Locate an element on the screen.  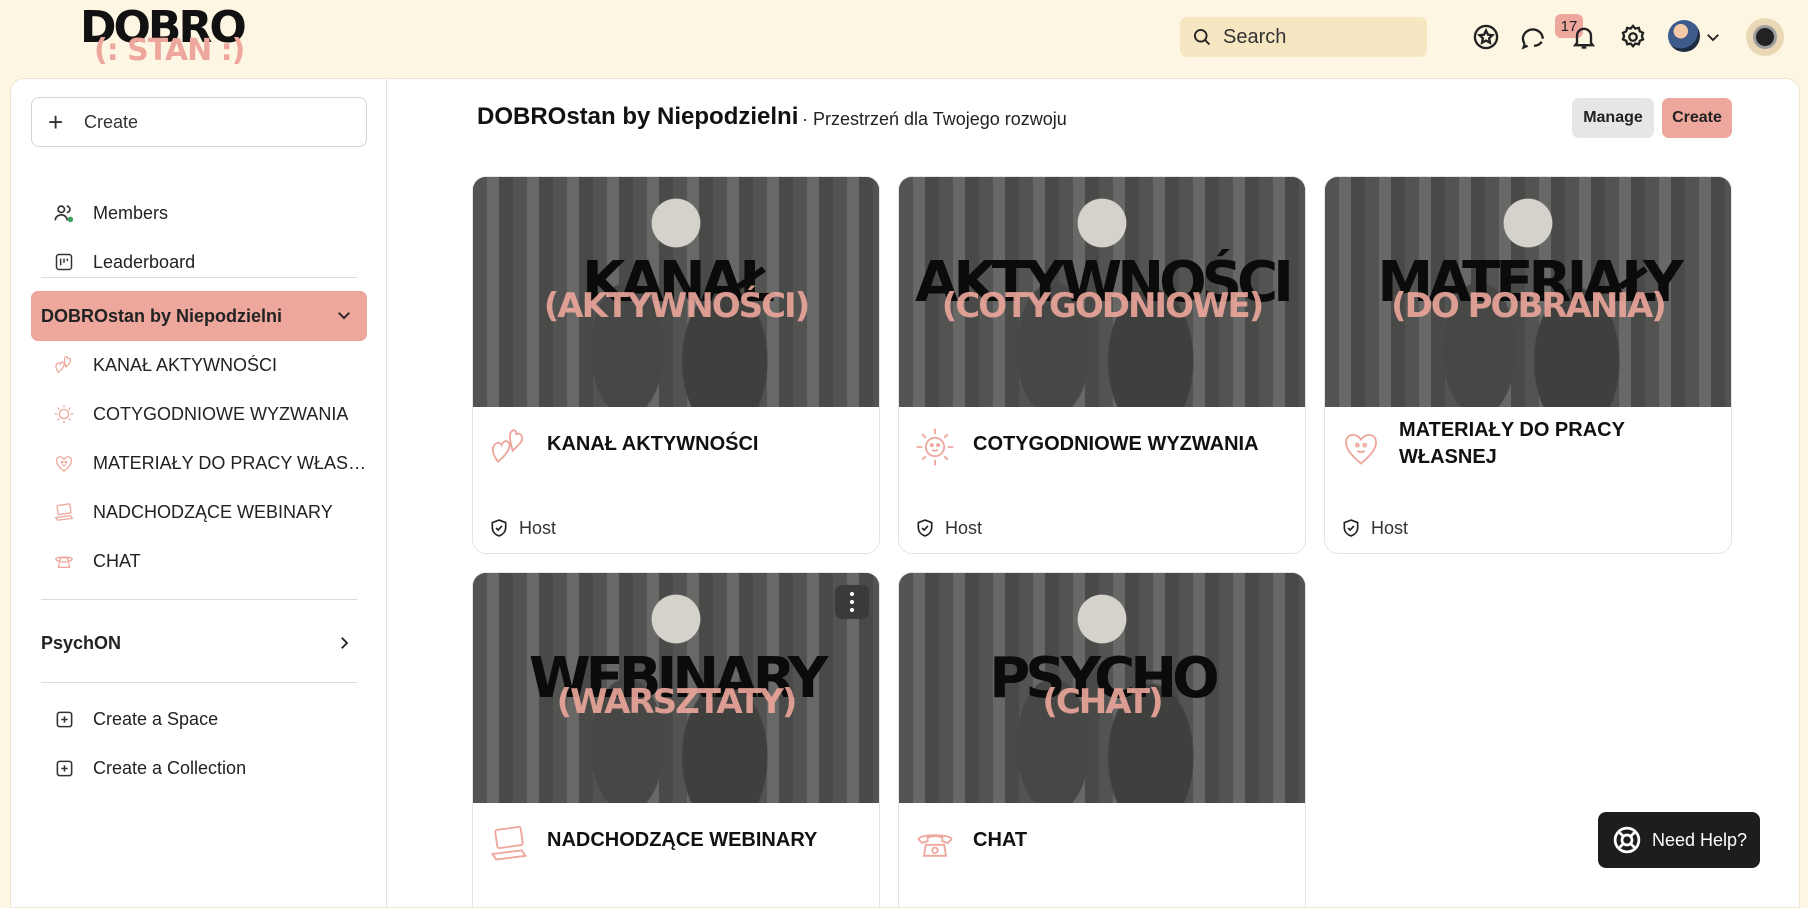
bell-icon is located at coordinates (1584, 37).